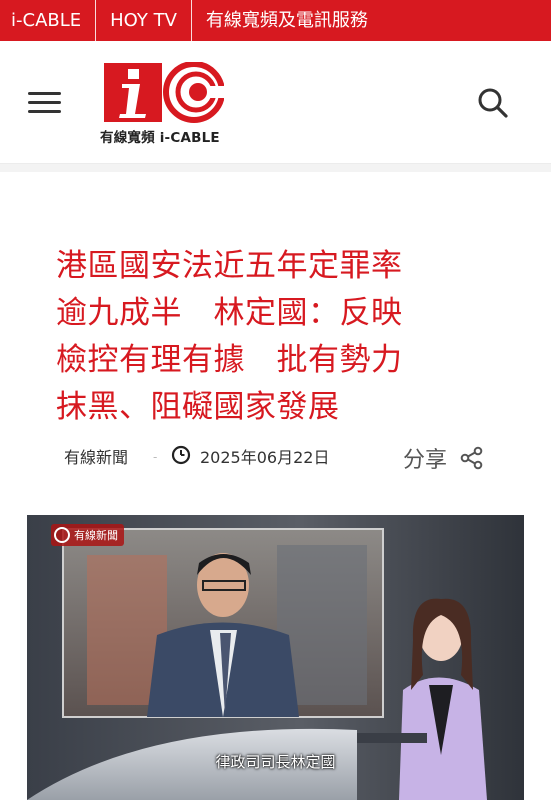 This screenshot has height=800, width=551. What do you see at coordinates (47, 20) in the screenshot?
I see `topbar-link-icable: i-CABLE` at bounding box center [47, 20].